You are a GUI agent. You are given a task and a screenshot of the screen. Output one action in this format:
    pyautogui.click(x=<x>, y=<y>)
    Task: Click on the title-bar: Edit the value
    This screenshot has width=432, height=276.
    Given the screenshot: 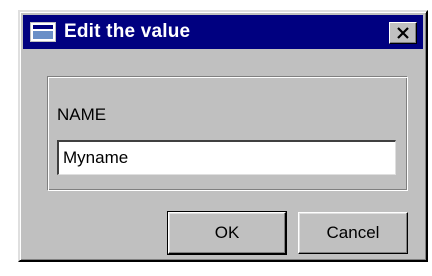 What is the action you would take?
    pyautogui.click(x=223, y=32)
    